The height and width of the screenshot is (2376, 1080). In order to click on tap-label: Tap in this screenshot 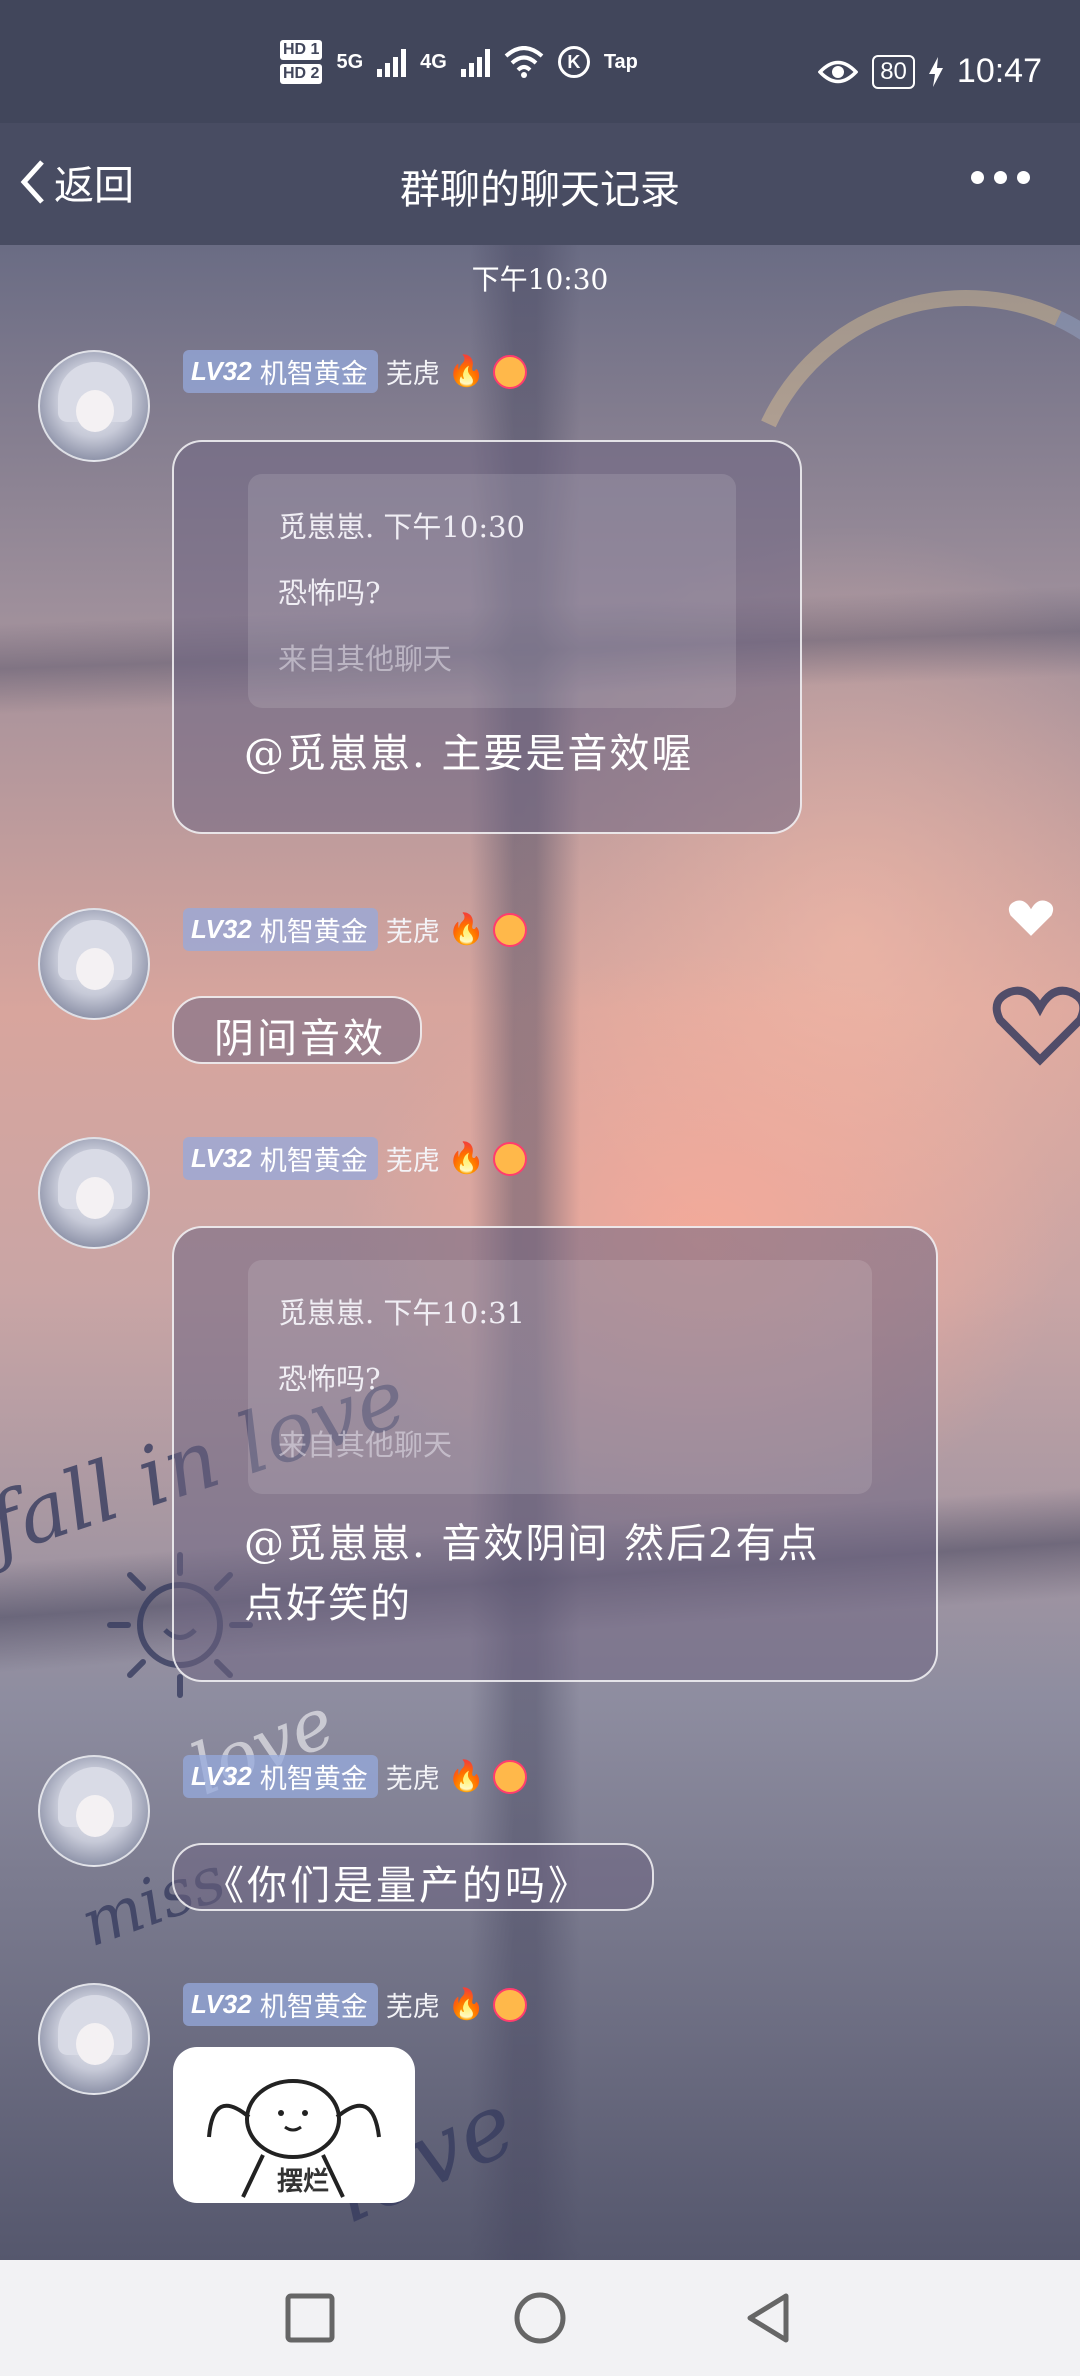, I will do `click(620, 61)`.